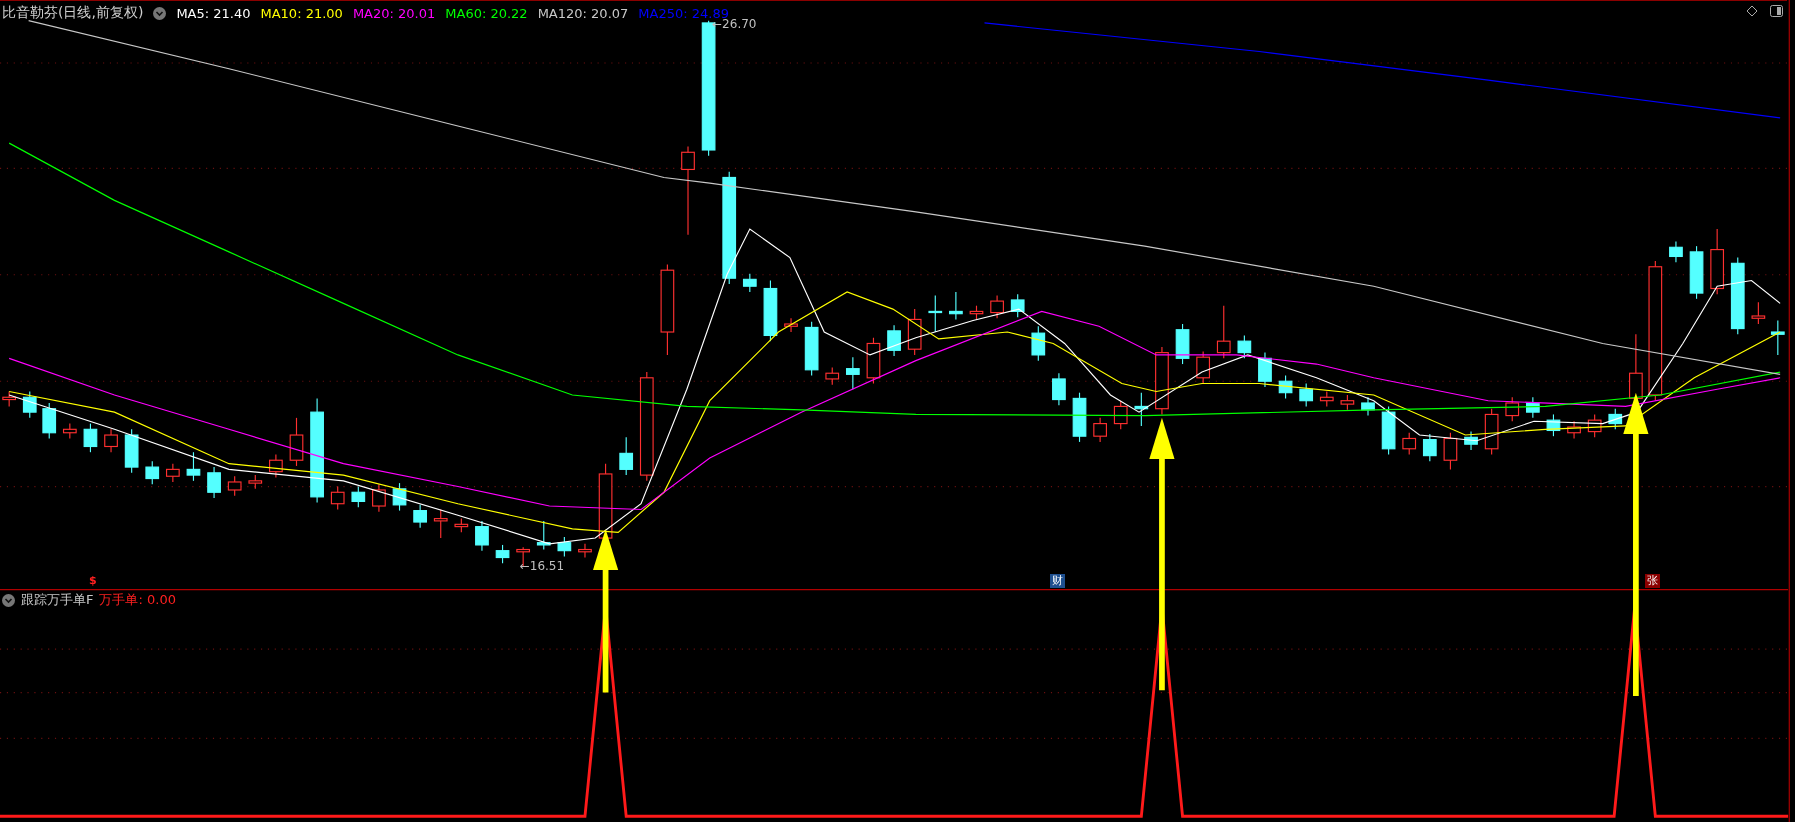 This screenshot has width=1795, height=822. I want to click on chart-title: 比音勒芬(日线,前复权), so click(73, 13).